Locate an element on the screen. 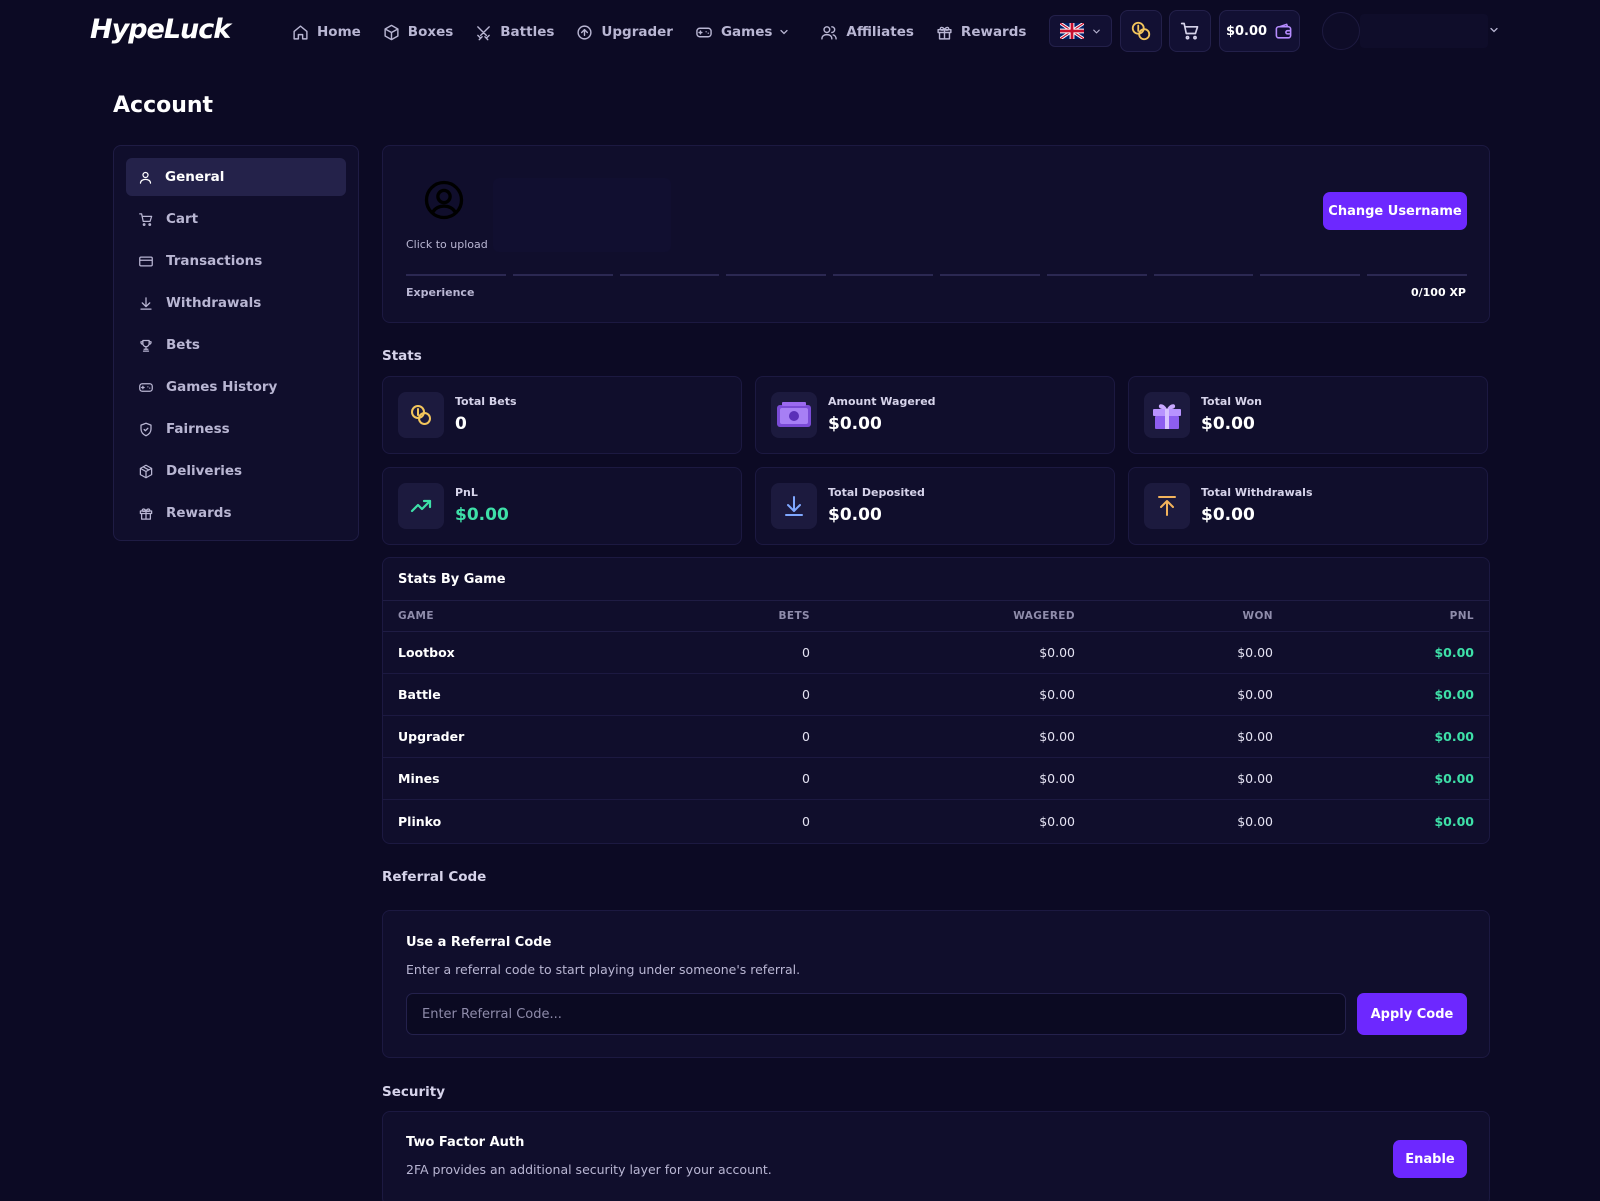 This screenshot has height=1201, width=1600. experience-bar is located at coordinates (936, 275).